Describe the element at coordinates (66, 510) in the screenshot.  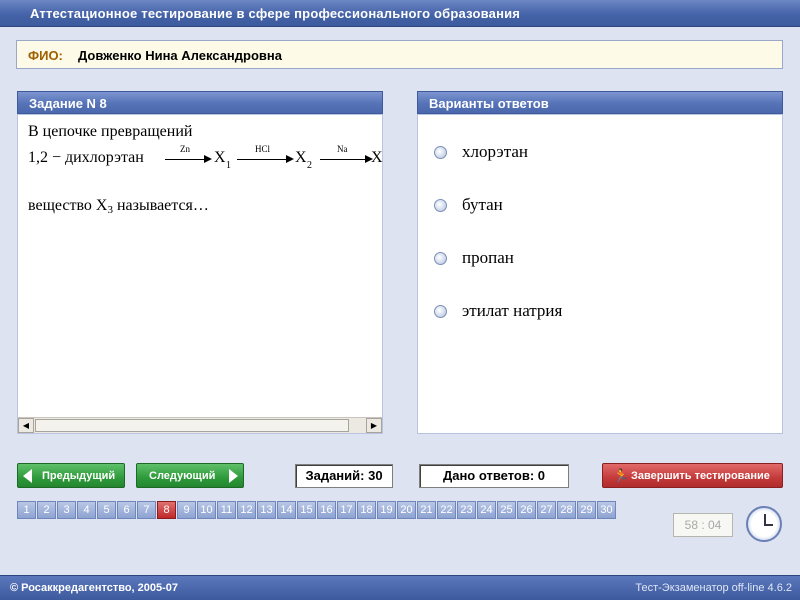
I see `page-button-3: 3` at that location.